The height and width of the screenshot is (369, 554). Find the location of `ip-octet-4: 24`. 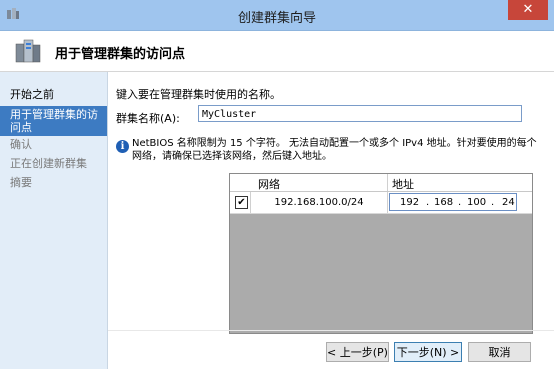

ip-octet-4: 24 is located at coordinates (508, 203).